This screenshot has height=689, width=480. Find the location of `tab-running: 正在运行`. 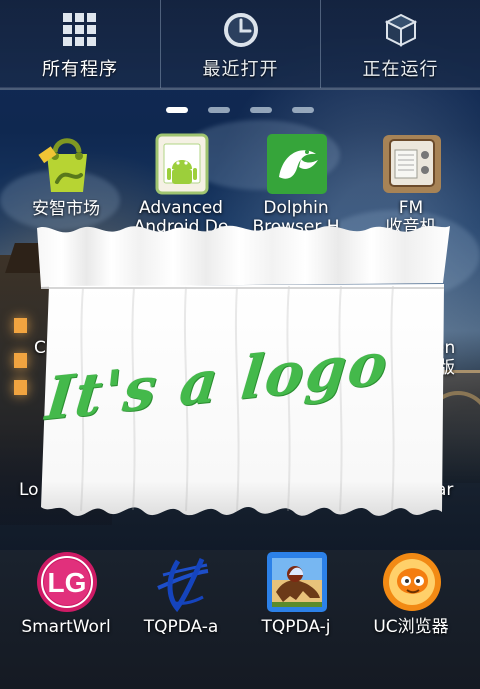

tab-running: 正在运行 is located at coordinates (400, 44).